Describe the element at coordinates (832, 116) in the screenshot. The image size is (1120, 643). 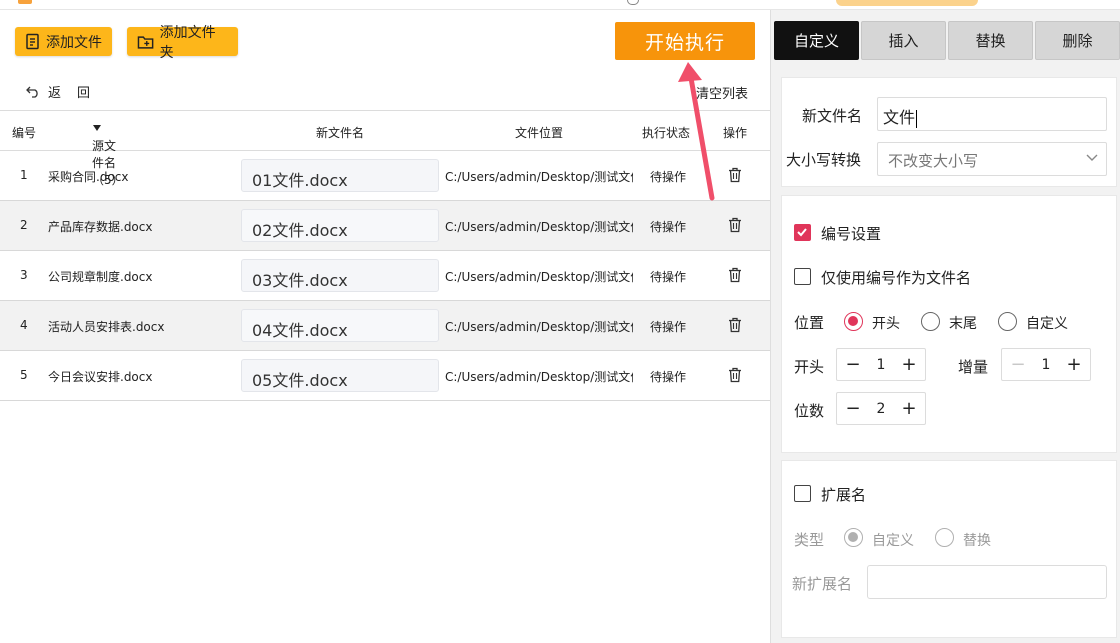
I see `new-name-label: 新文件名` at that location.